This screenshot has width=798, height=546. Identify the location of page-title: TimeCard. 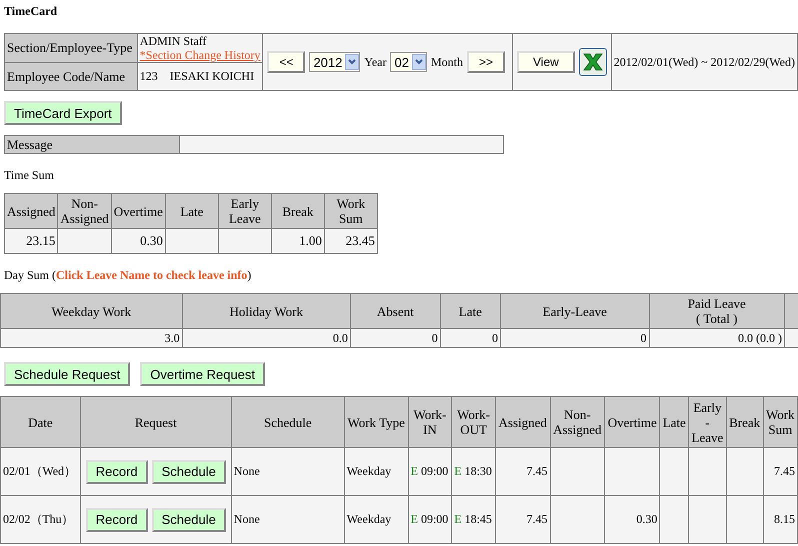
(31, 11).